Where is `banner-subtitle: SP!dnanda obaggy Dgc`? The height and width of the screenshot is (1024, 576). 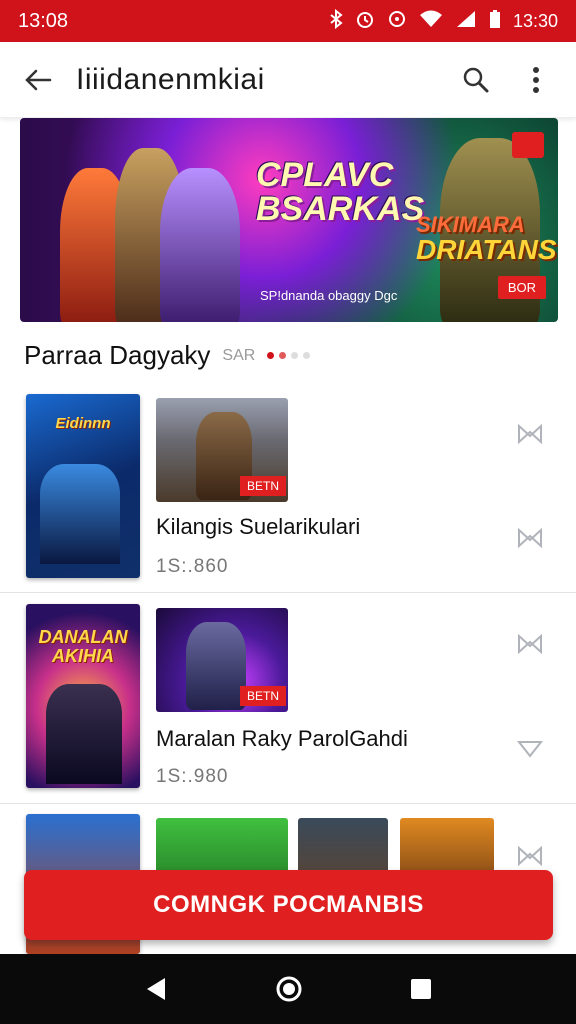
banner-subtitle: SP!dnanda obaggy Dgc is located at coordinates (329, 295).